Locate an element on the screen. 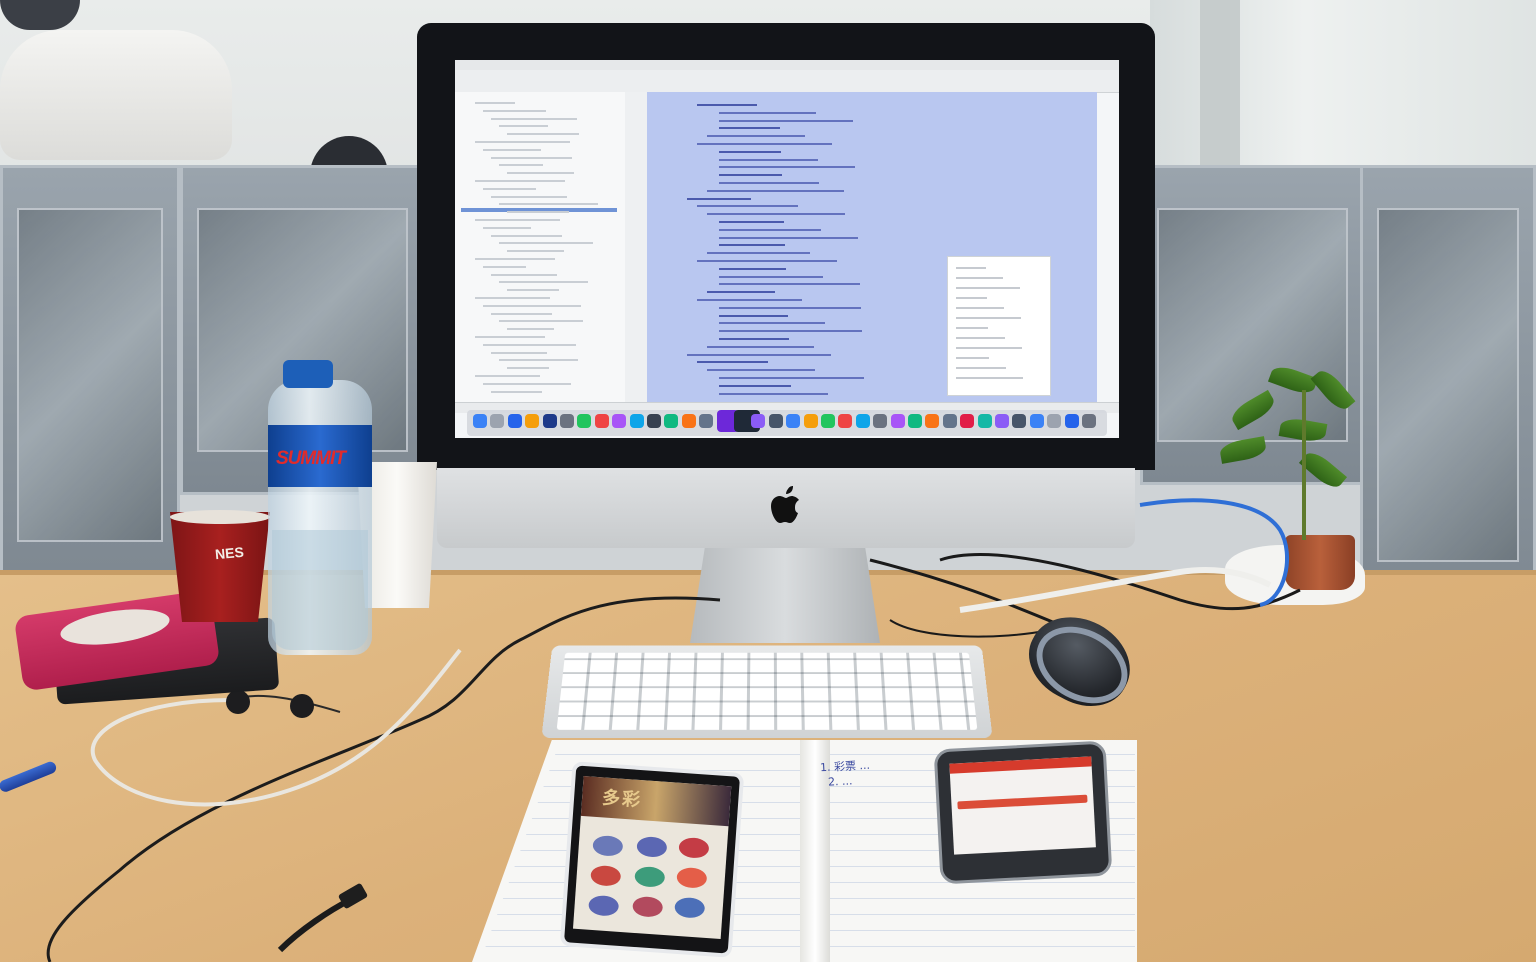 This screenshot has height=962, width=1536. bottle-water is located at coordinates (320, 590).